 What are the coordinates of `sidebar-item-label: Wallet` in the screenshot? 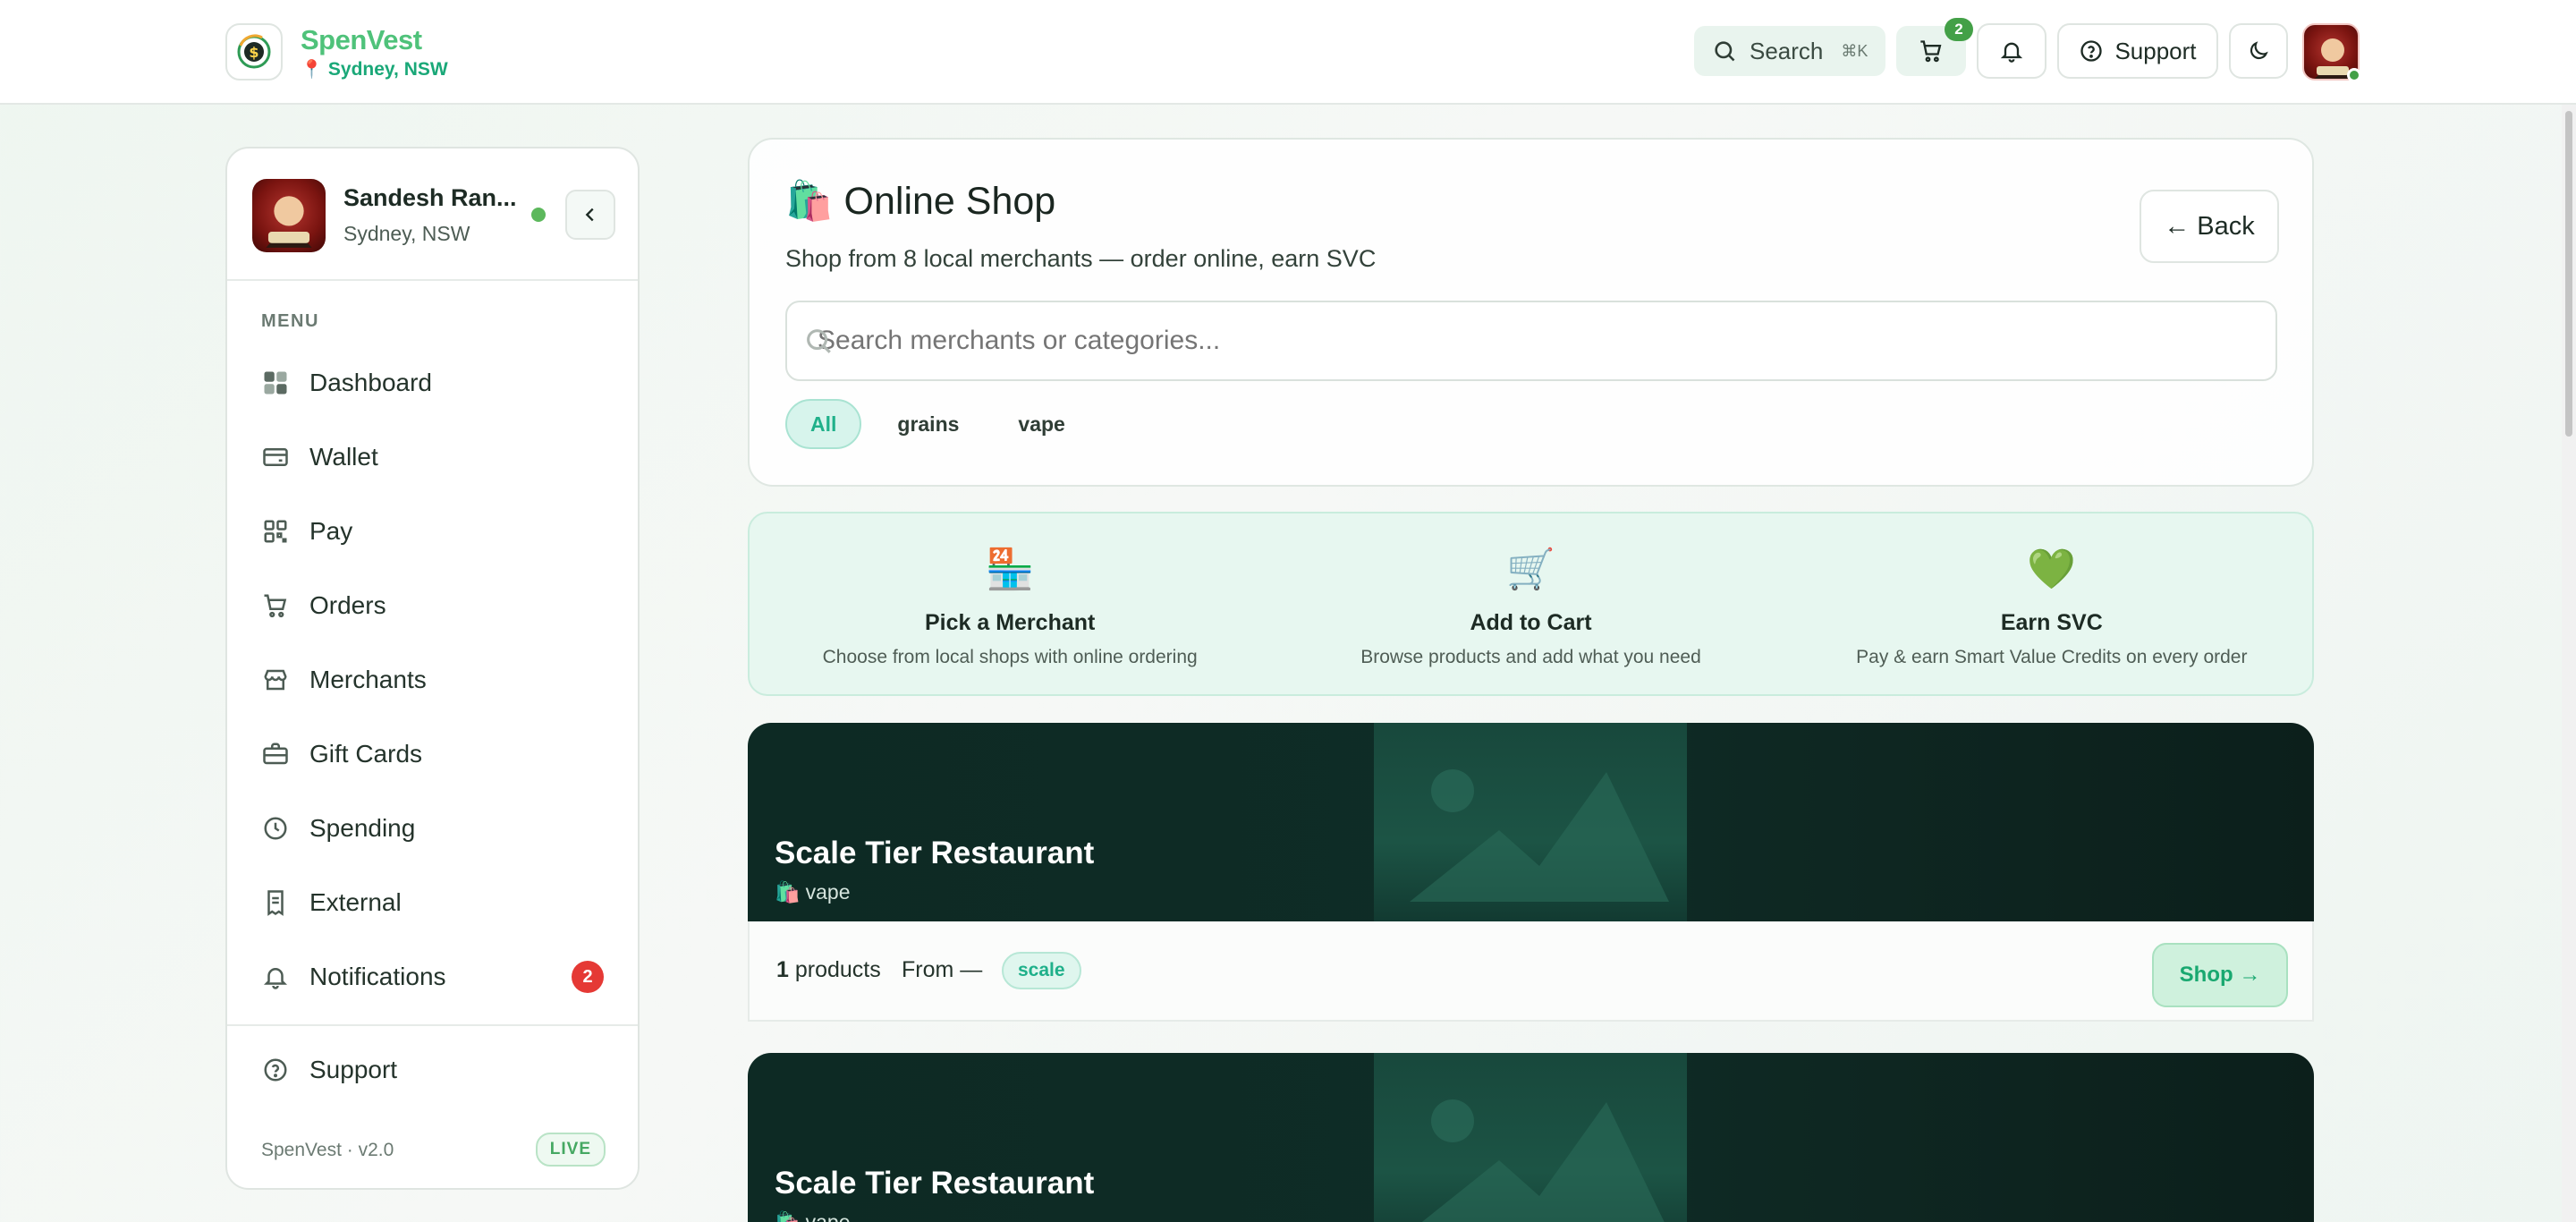 It's located at (343, 456).